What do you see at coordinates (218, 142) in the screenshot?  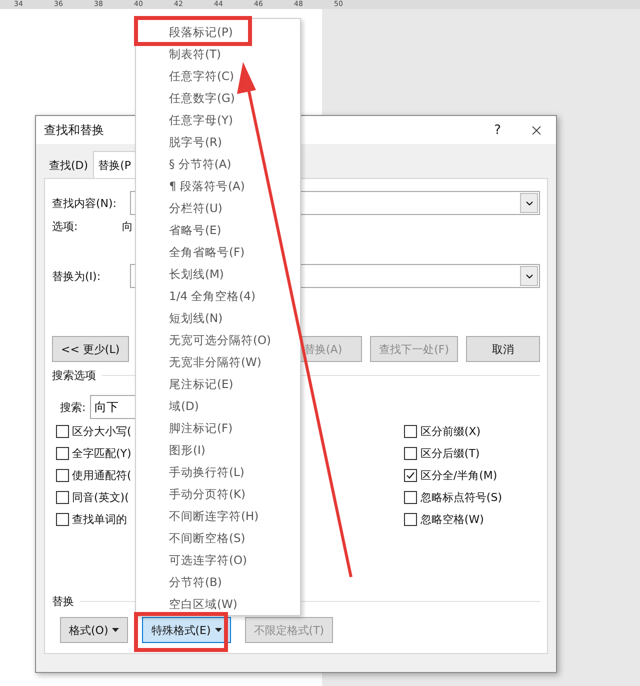 I see `menu-item: 脱字号(R)` at bounding box center [218, 142].